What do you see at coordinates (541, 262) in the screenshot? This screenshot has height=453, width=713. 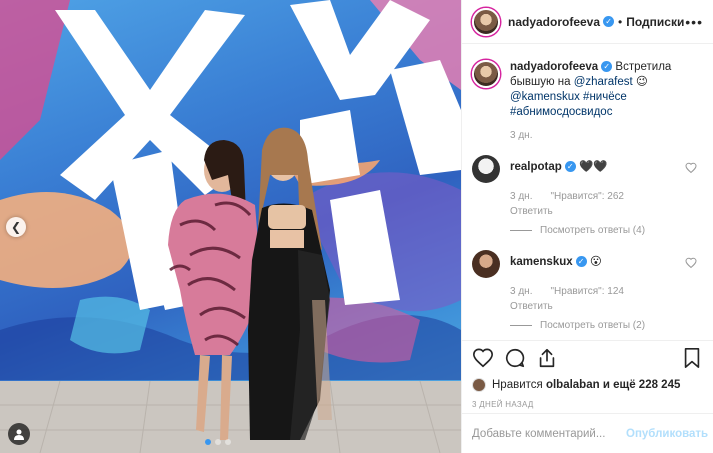 I see `comment-username: kamenskux` at bounding box center [541, 262].